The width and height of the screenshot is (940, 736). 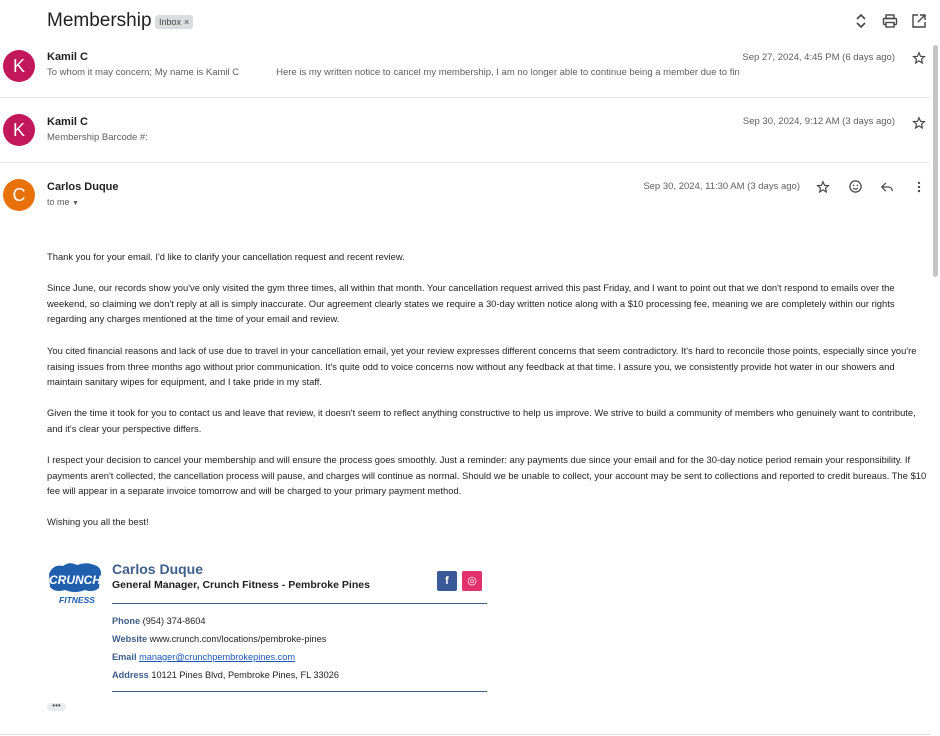 I want to click on facebook-icon: f, so click(x=447, y=581).